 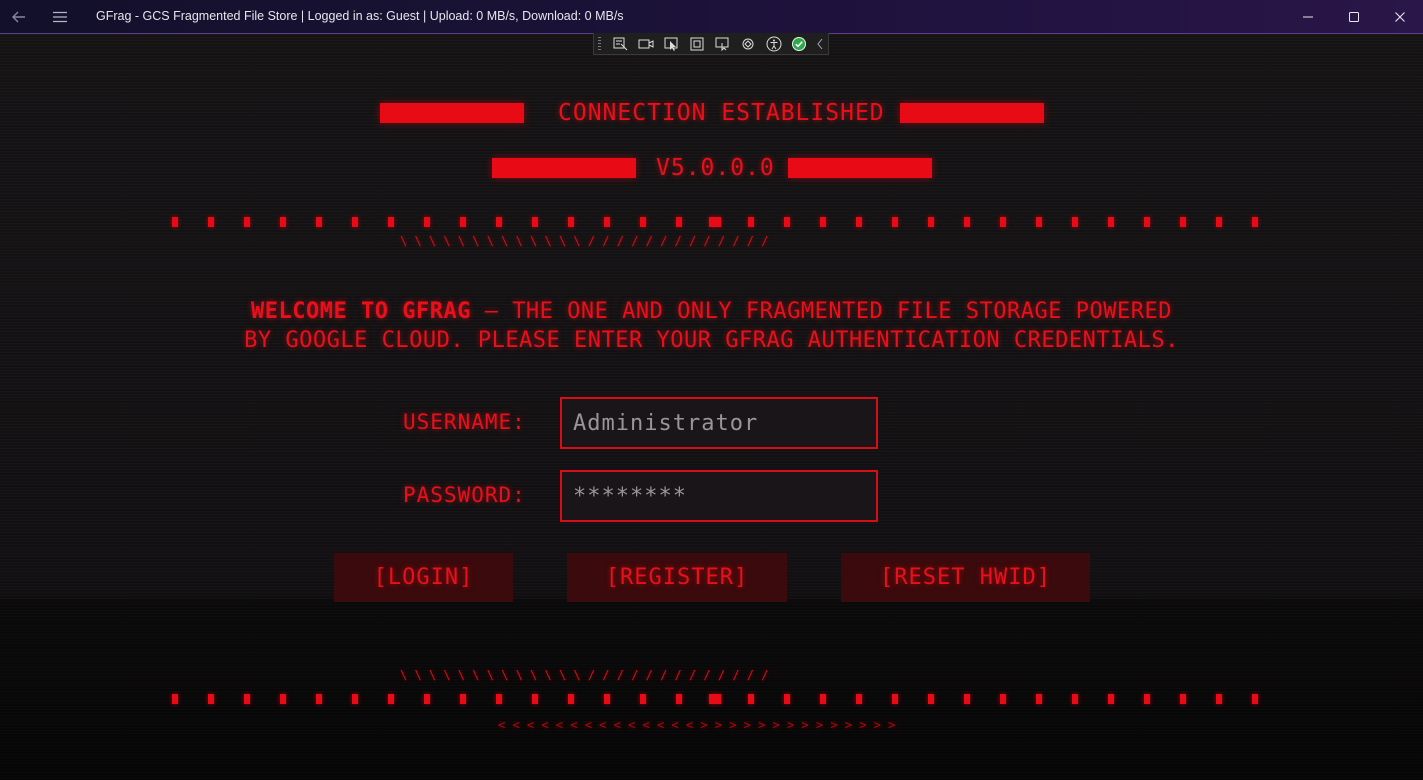 What do you see at coordinates (698, 44) in the screenshot?
I see `frame-icon` at bounding box center [698, 44].